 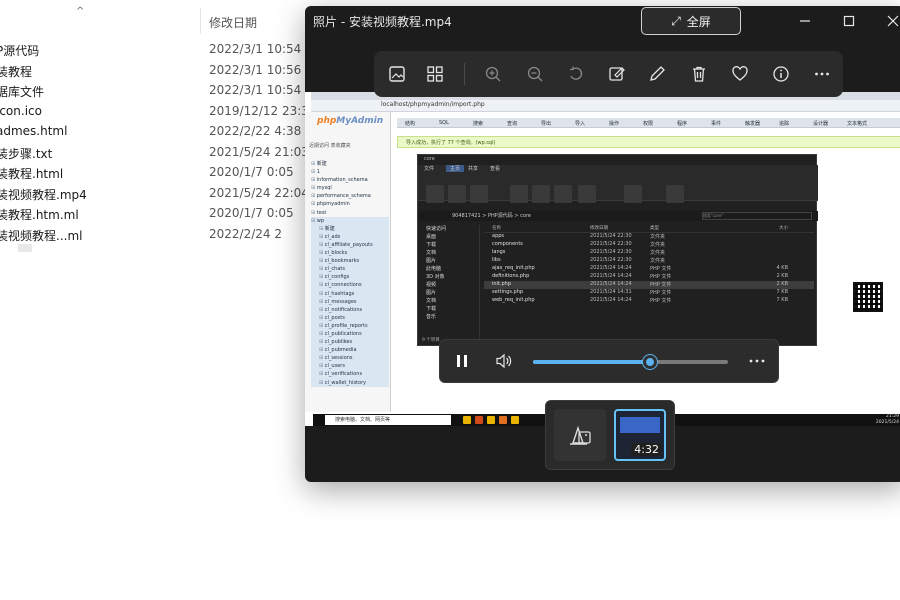 I want to click on file-date: 2021/5/24 21:03, so click(x=259, y=151).